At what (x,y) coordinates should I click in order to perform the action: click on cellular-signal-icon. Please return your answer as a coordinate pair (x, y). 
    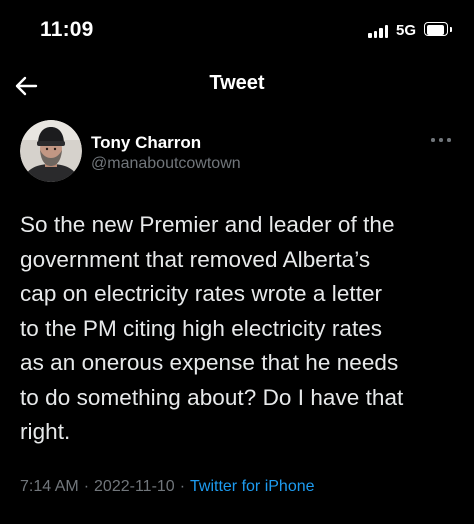
    Looking at the image, I should click on (379, 31).